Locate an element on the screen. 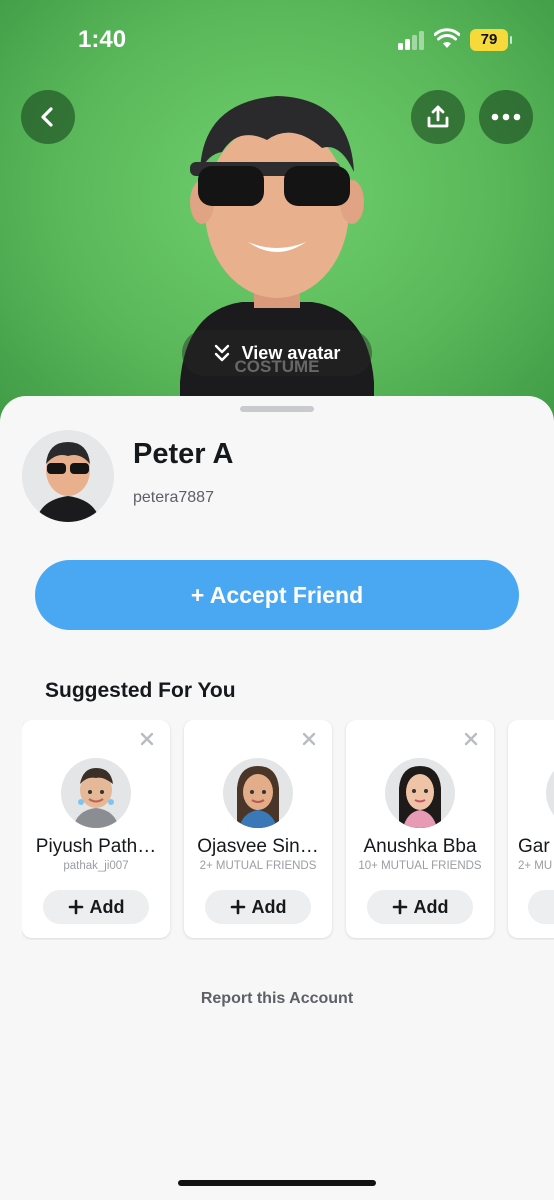 This screenshot has width=554, height=1200. suggestion-subtitle: 2+ MU is located at coordinates (535, 866).